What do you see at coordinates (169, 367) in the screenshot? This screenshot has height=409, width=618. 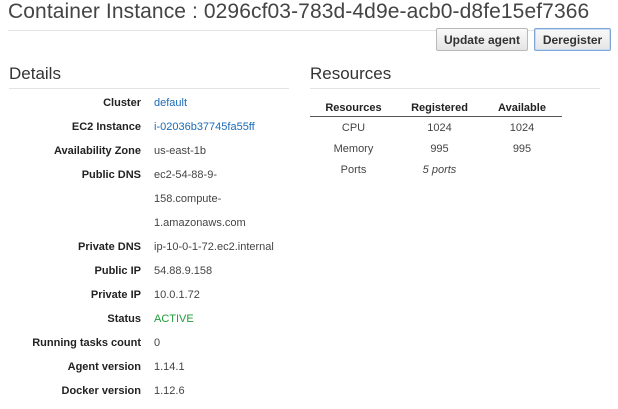 I see `agent-version-value: 1.14.1` at bounding box center [169, 367].